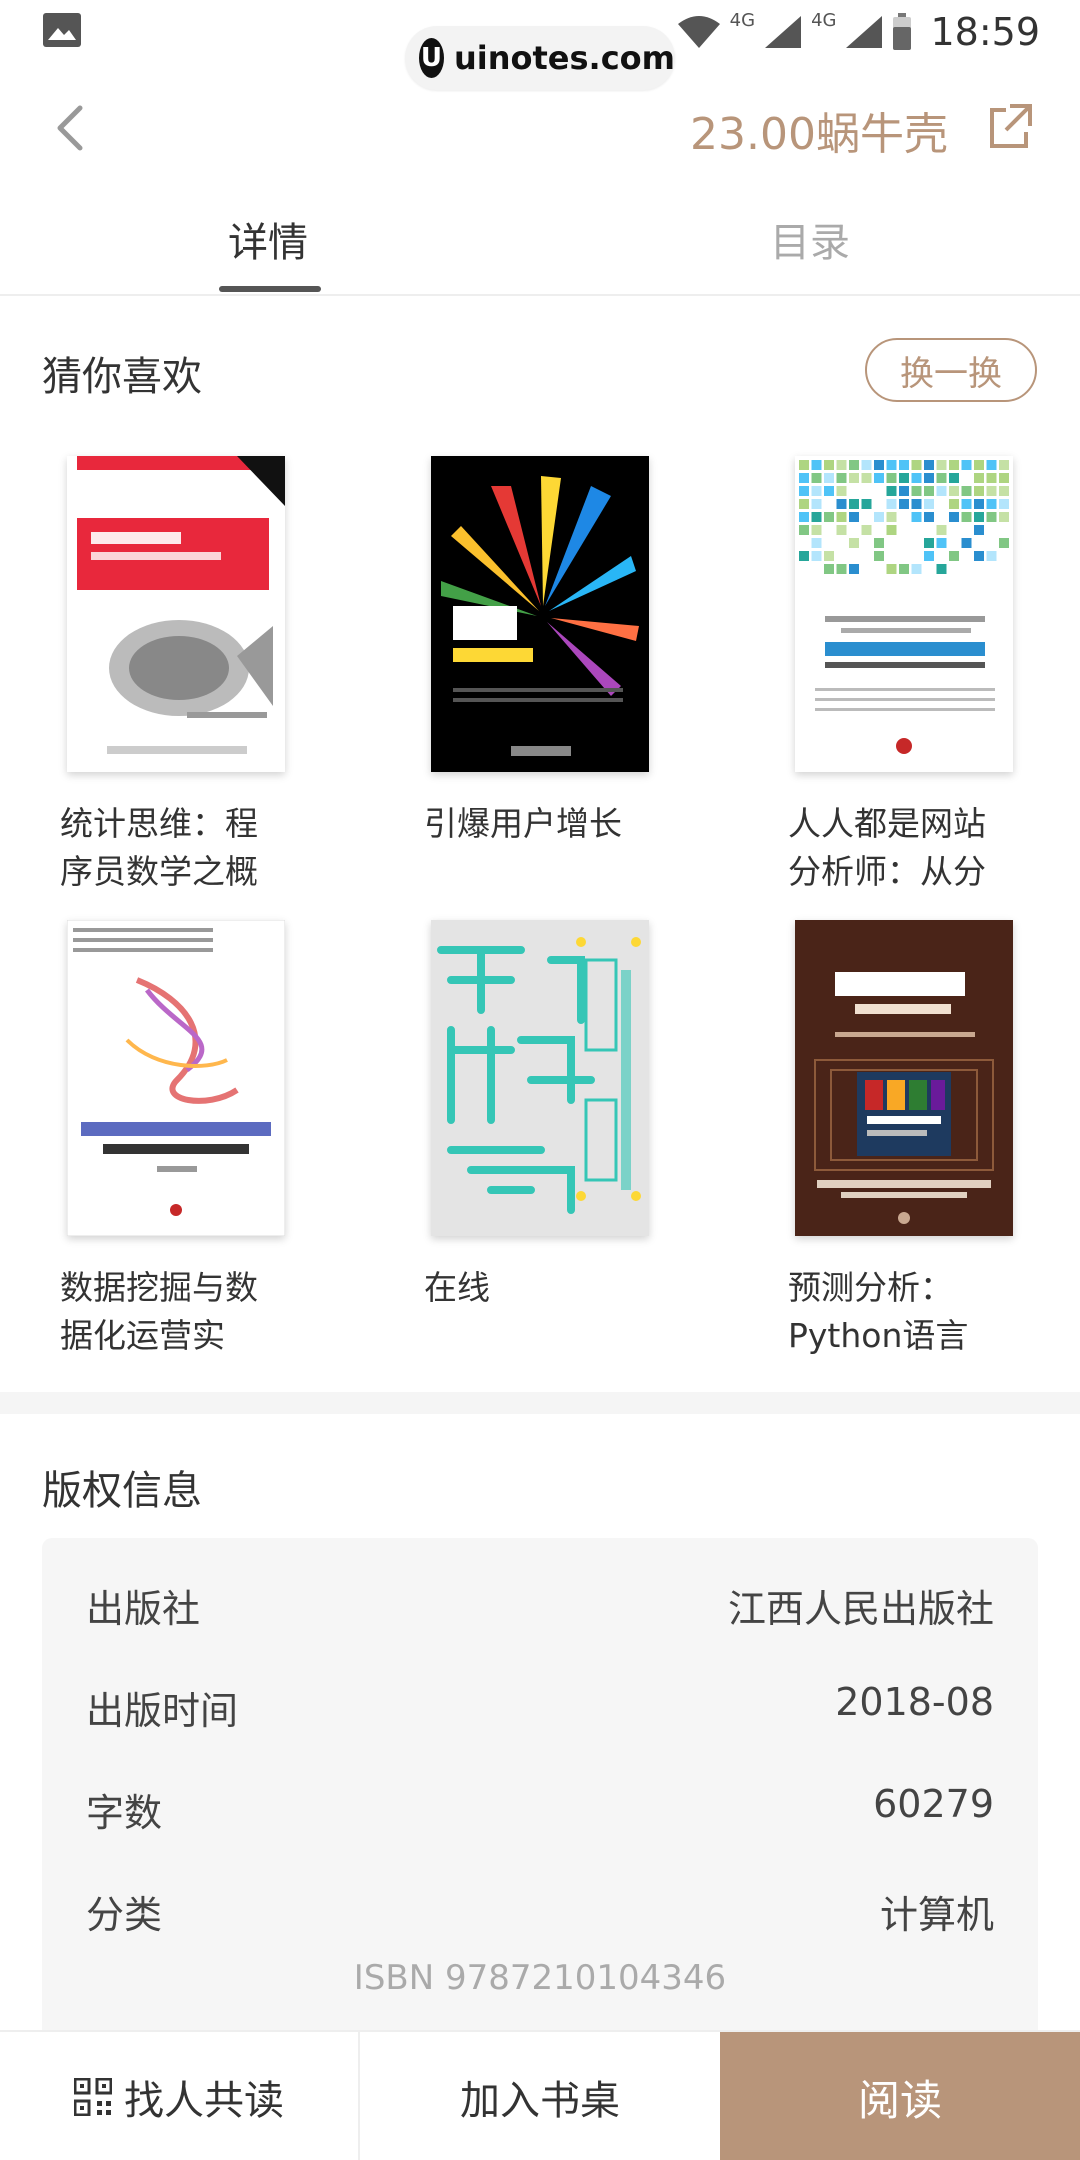  I want to click on info-label: 出版时间, so click(162, 1711).